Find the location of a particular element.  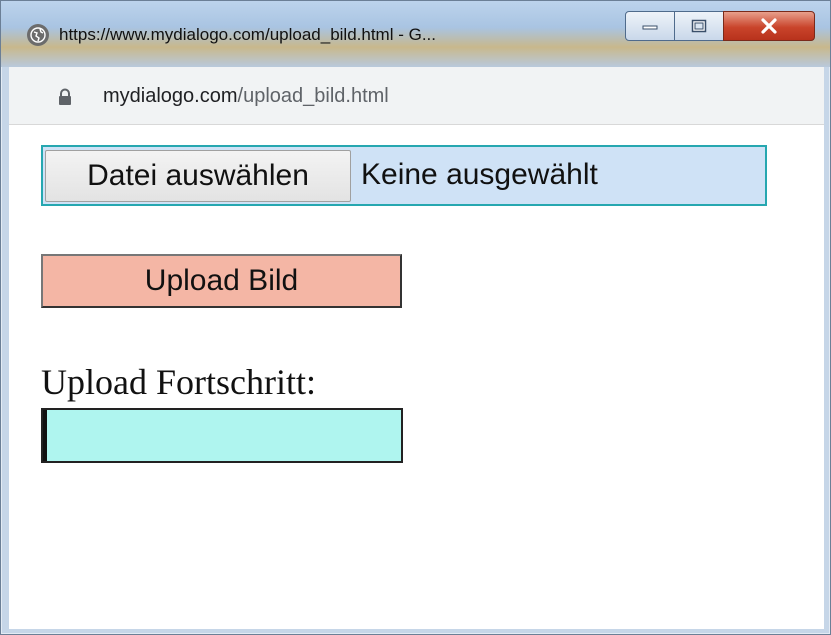

choose-file-button: Datei auswählen is located at coordinates (198, 176).